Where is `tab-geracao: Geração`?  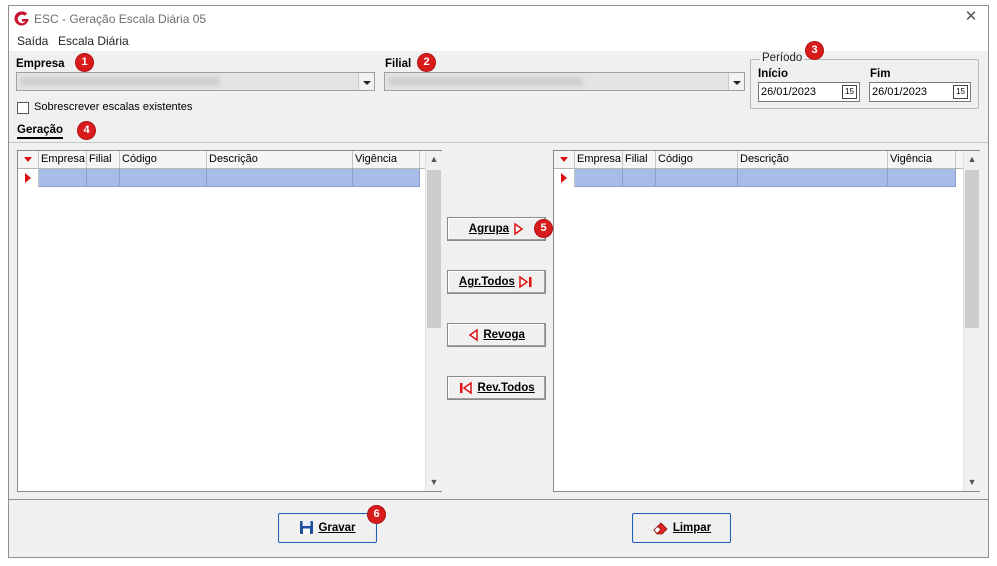
tab-geracao: Geração is located at coordinates (40, 131).